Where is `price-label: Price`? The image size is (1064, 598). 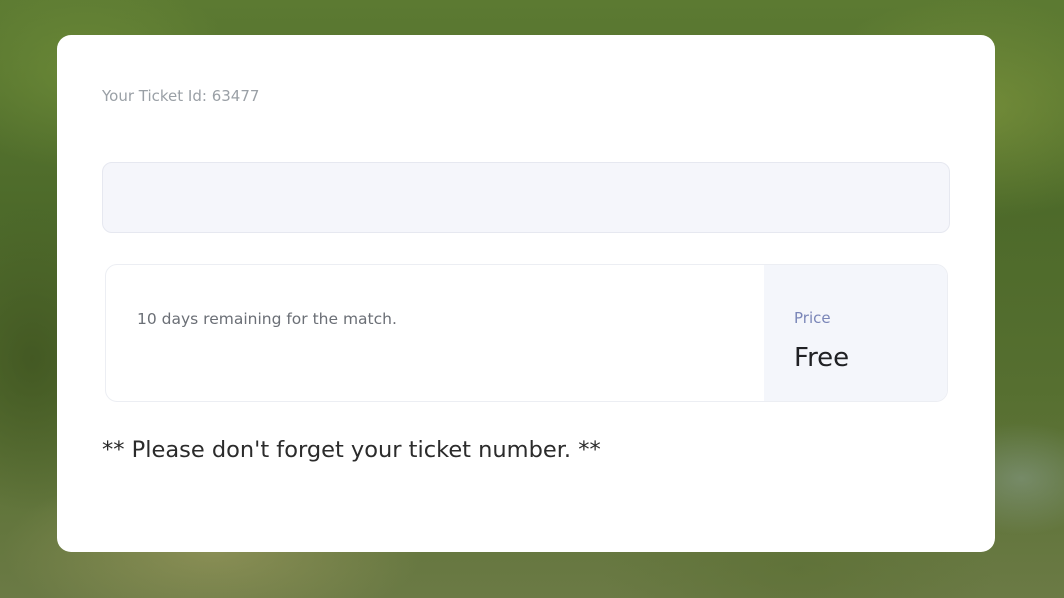
price-label: Price is located at coordinates (812, 318).